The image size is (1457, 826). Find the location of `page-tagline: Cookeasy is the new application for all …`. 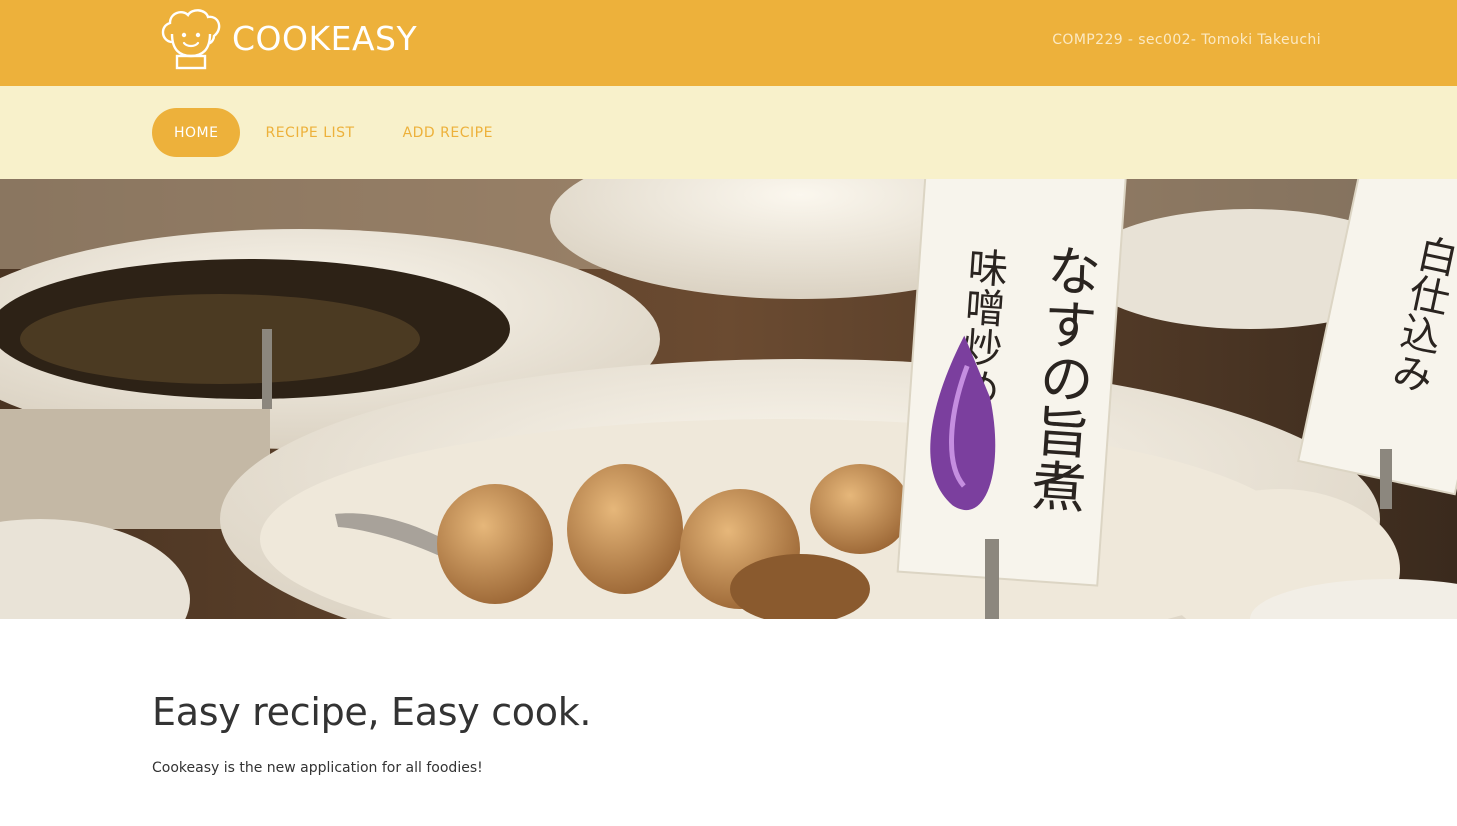

page-tagline: Cookeasy is the new application for all … is located at coordinates (317, 768).